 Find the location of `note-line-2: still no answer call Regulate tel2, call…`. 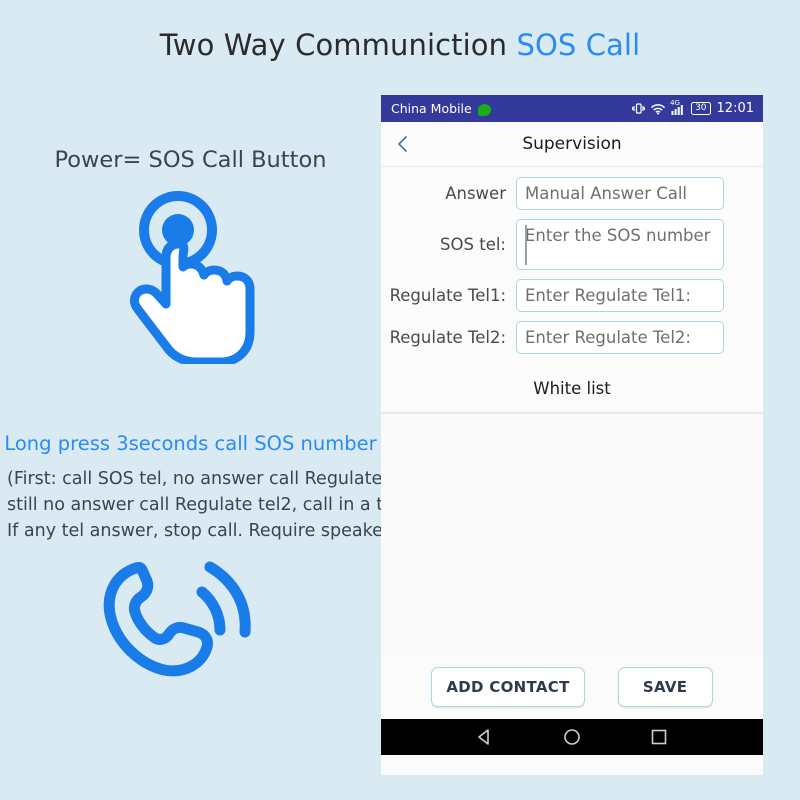

note-line-2: still no answer call Regulate tel2, call… is located at coordinates (212, 505).